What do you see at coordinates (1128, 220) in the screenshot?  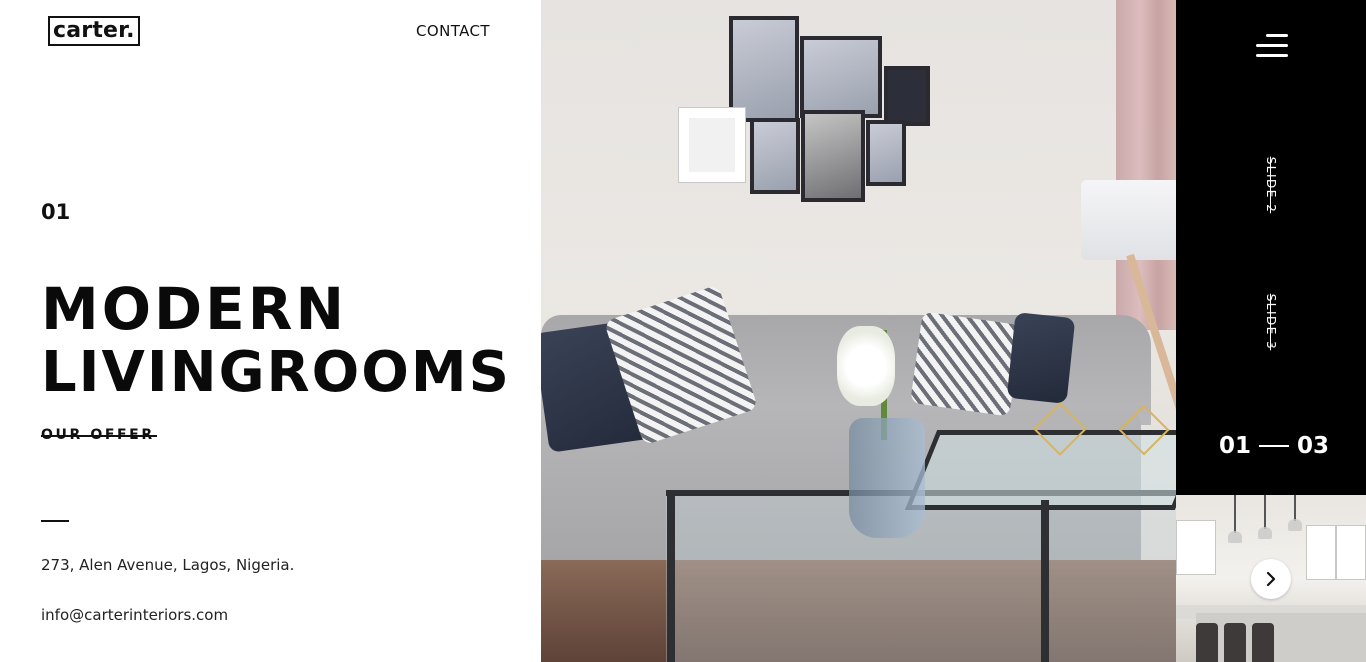 I see `floor-lamp-shade` at bounding box center [1128, 220].